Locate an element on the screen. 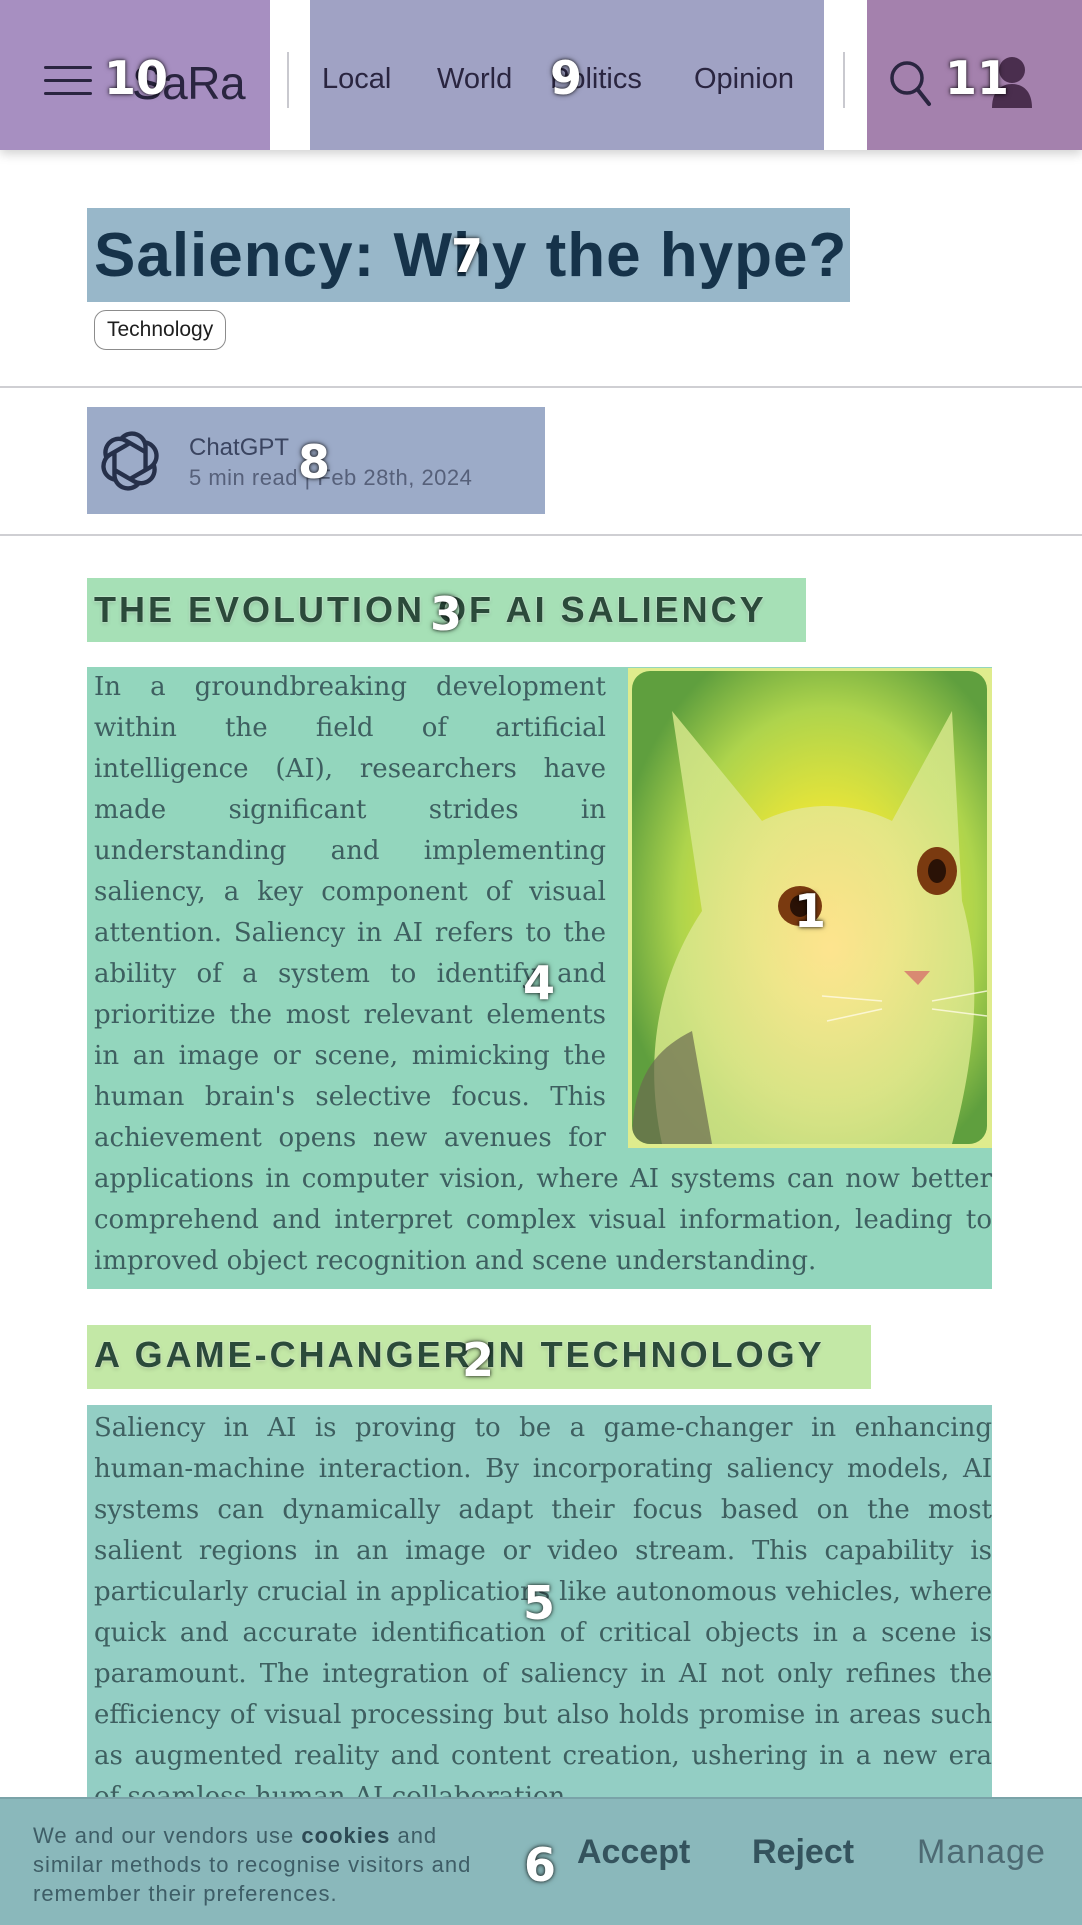 The width and height of the screenshot is (1082, 1925). section-heading: THE EVOLUTION OF AI SALIENCY is located at coordinates (430, 609).